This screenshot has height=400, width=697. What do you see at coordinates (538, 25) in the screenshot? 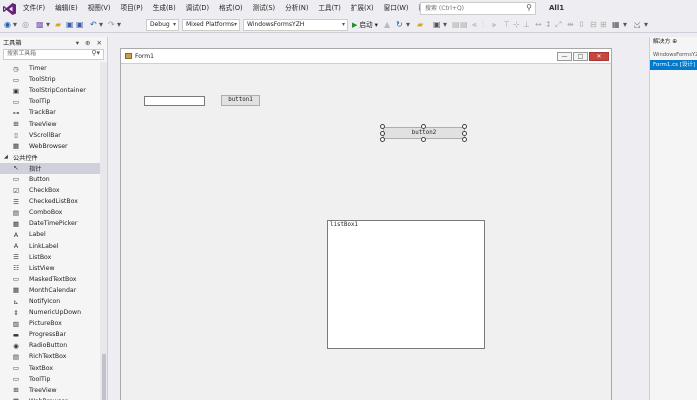
I see `same-width-icon: ↔` at bounding box center [538, 25].